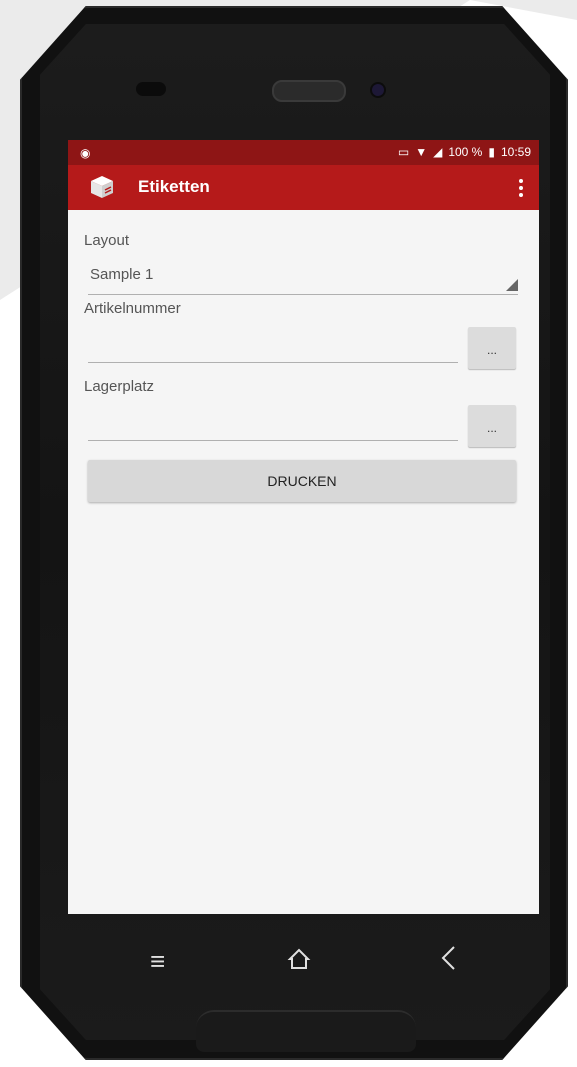 Image resolution: width=577 pixels, height=1067 pixels. I want to click on status-icons: ▭ ▼ ◢ 100 % ▮ 10:59, so click(464, 152).